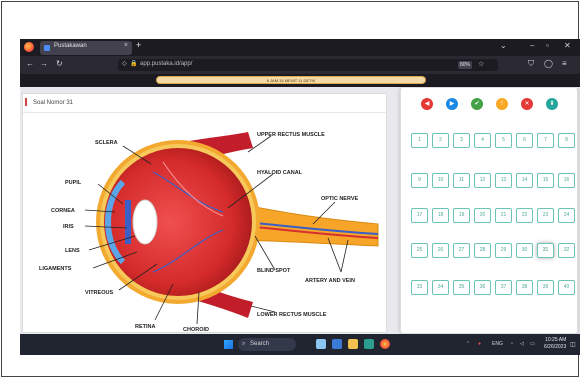 This screenshot has width=580, height=378. I want to click on clock: 10:25 AM 6/26/2023, so click(555, 344).